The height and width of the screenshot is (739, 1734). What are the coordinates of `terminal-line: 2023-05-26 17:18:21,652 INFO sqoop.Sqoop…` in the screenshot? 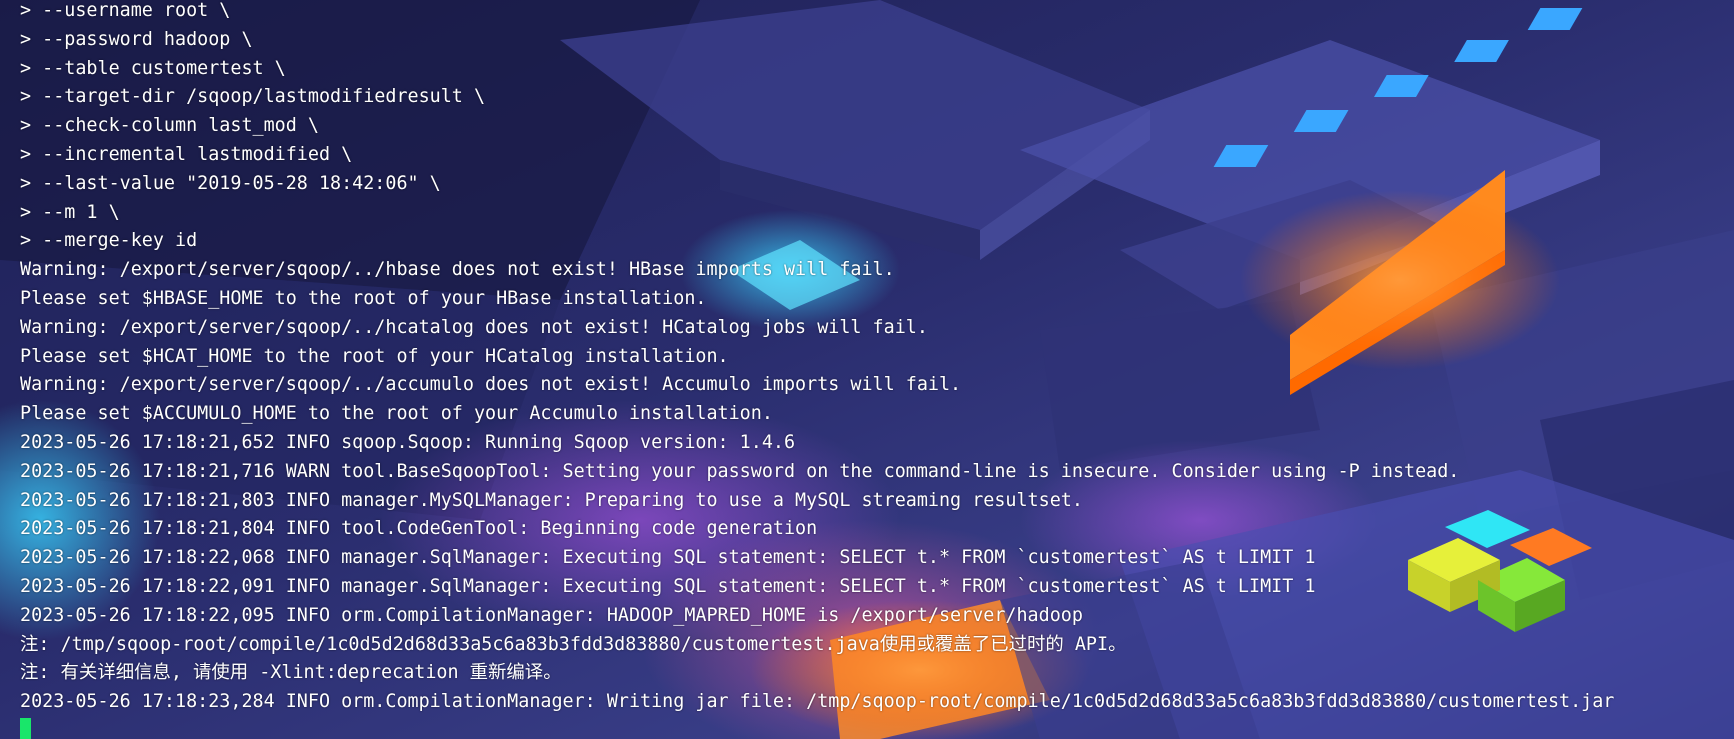 It's located at (408, 442).